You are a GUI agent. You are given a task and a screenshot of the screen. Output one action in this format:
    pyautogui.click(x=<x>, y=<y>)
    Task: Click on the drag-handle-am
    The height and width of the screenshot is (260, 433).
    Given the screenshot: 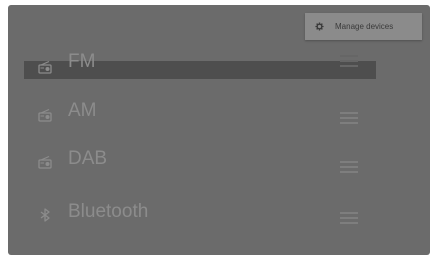 What is the action you would take?
    pyautogui.click(x=349, y=119)
    